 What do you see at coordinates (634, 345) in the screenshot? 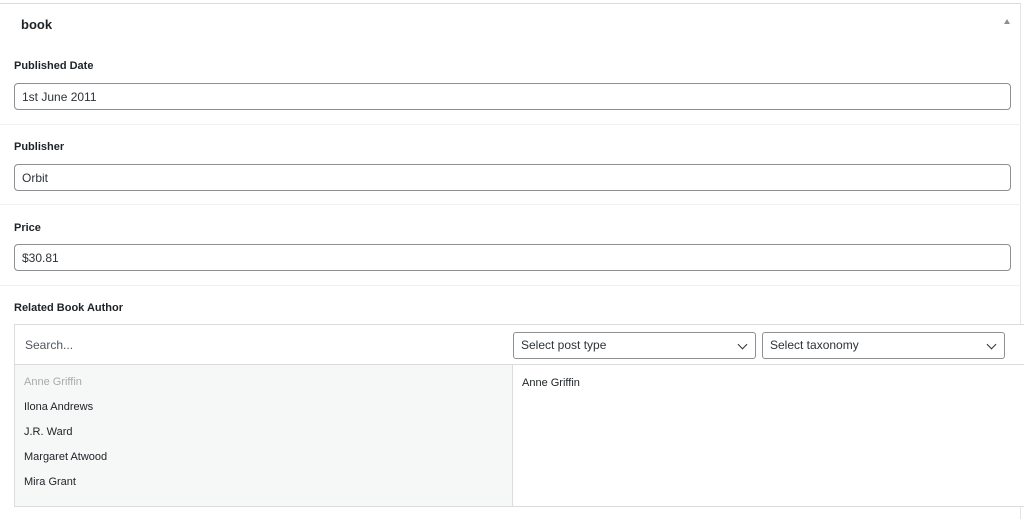
I see `post-type-select: Select post type` at bounding box center [634, 345].